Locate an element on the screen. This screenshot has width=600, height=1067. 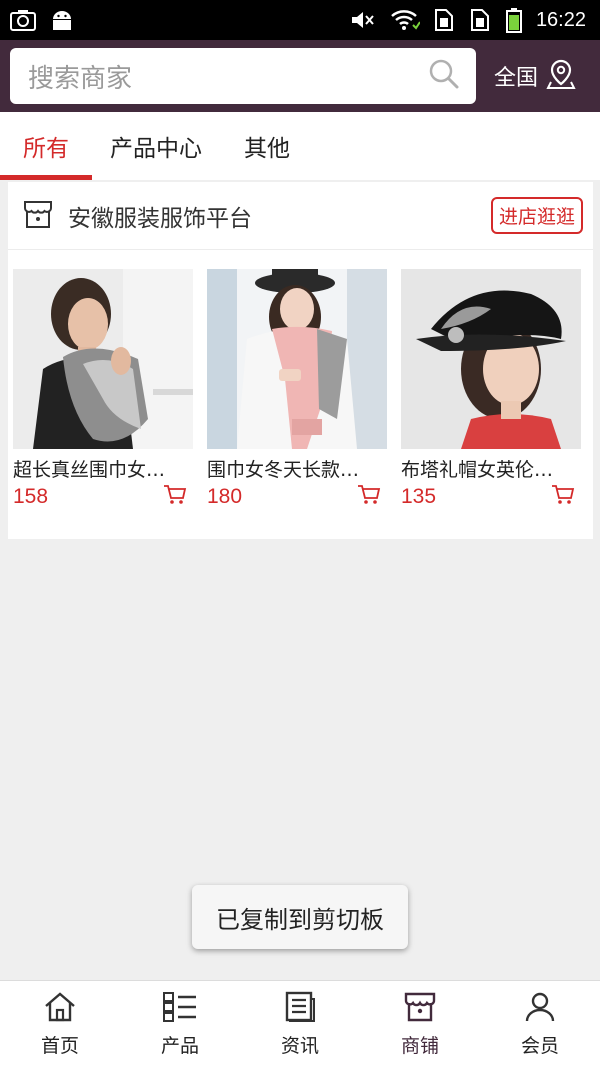
nav-home-label: 首页 is located at coordinates (59, 1045).